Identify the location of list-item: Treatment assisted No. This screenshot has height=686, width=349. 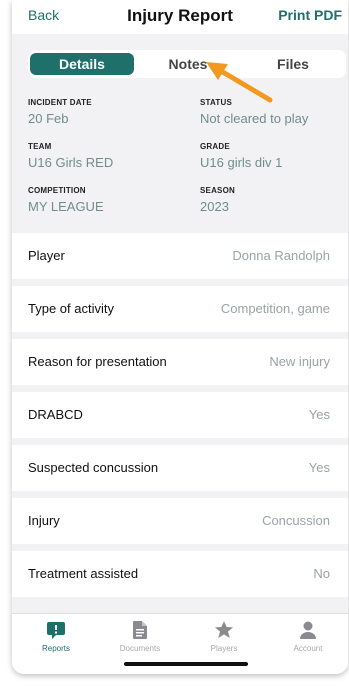
(180, 574).